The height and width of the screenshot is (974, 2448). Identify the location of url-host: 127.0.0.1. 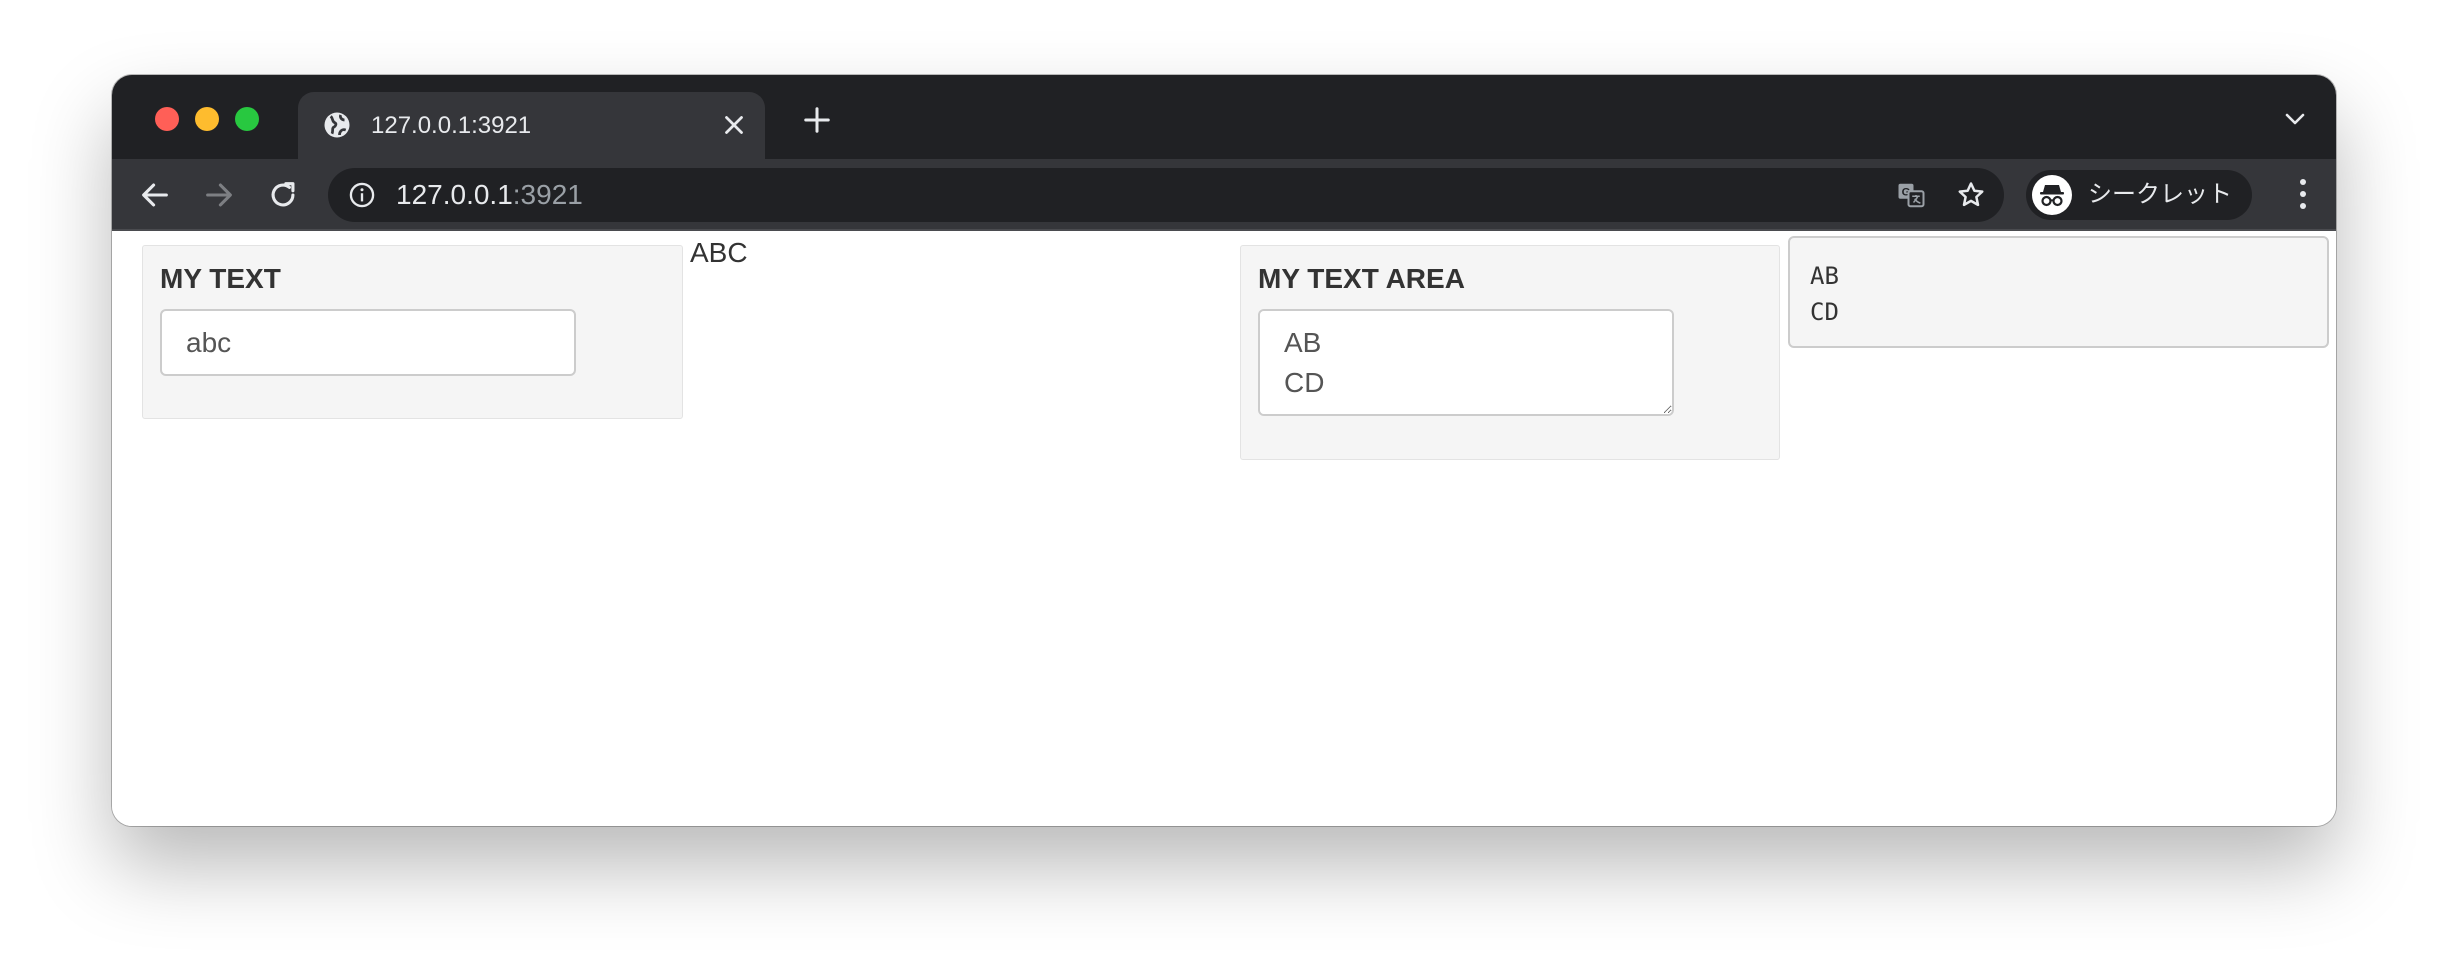
(454, 194).